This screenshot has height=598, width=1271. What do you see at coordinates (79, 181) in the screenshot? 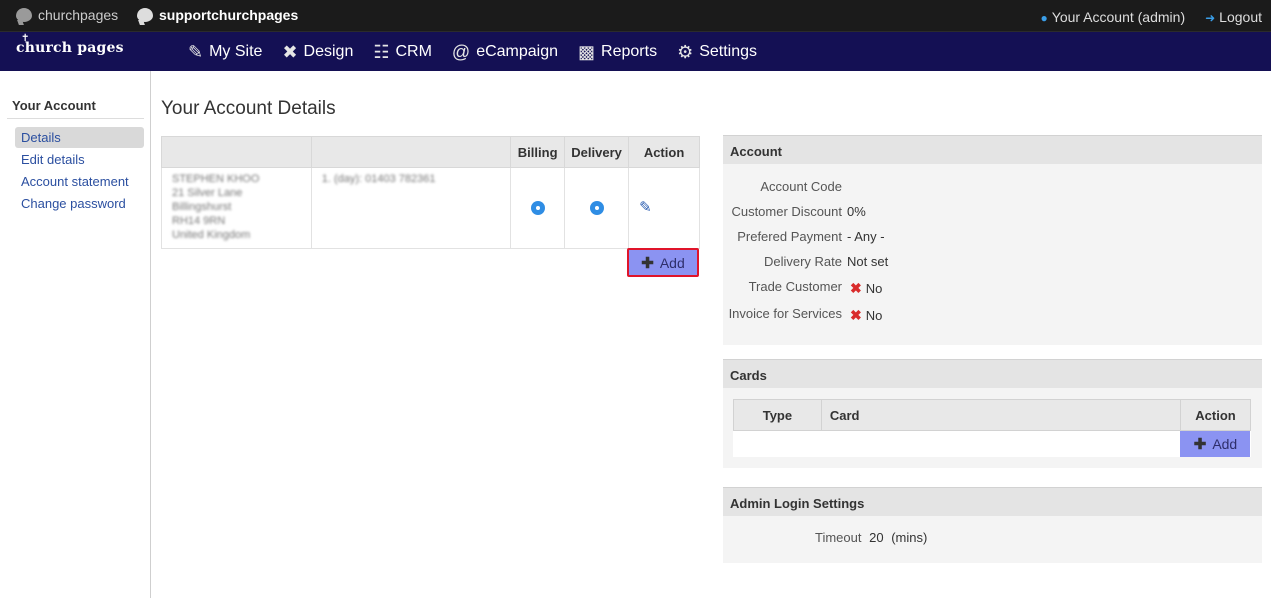
I see `sidebar-item-account-statement: Account statement` at bounding box center [79, 181].